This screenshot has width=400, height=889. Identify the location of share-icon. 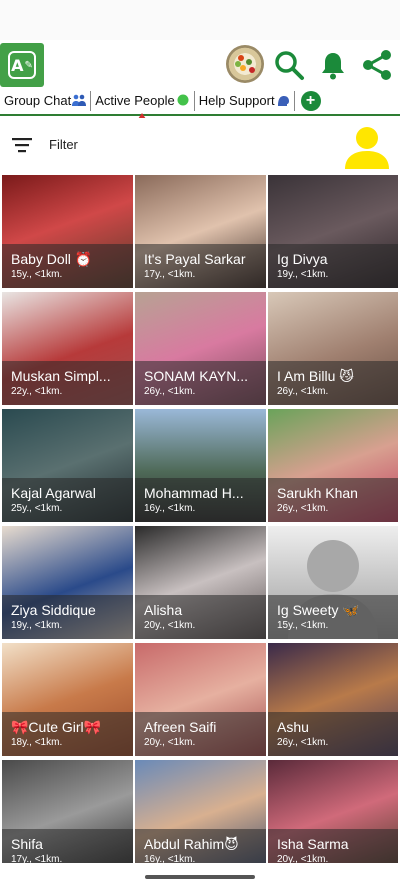
(377, 65).